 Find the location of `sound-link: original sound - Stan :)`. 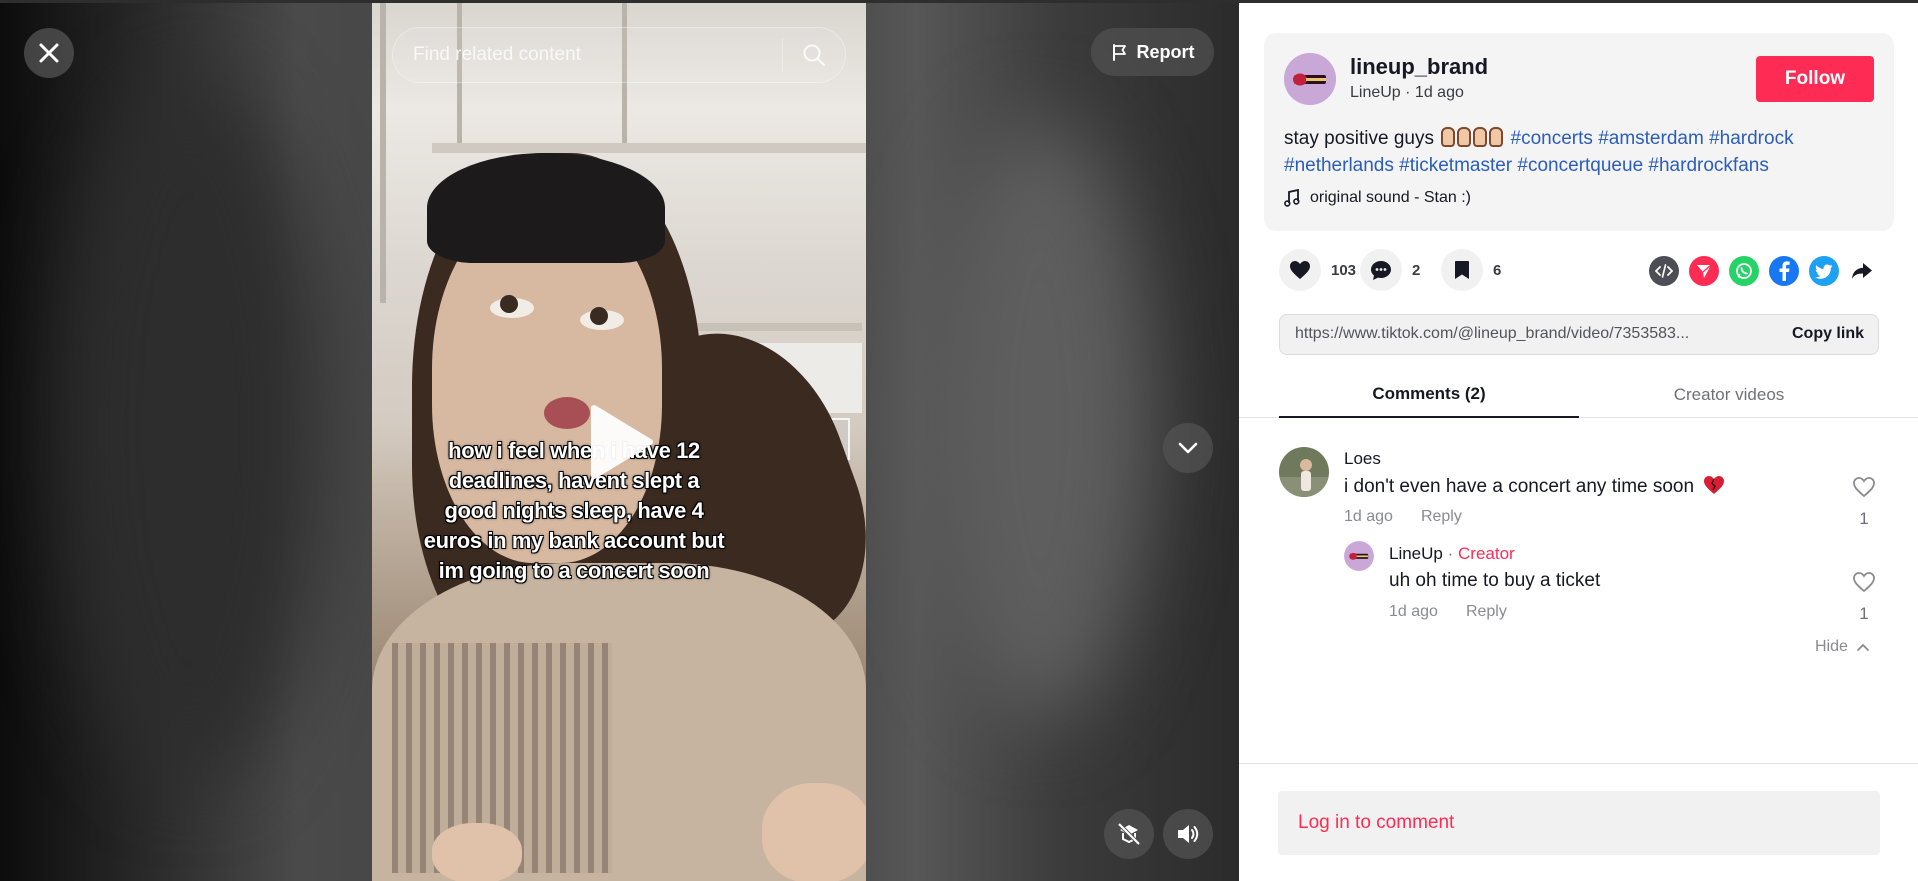

sound-link: original sound - Stan :) is located at coordinates (1377, 198).